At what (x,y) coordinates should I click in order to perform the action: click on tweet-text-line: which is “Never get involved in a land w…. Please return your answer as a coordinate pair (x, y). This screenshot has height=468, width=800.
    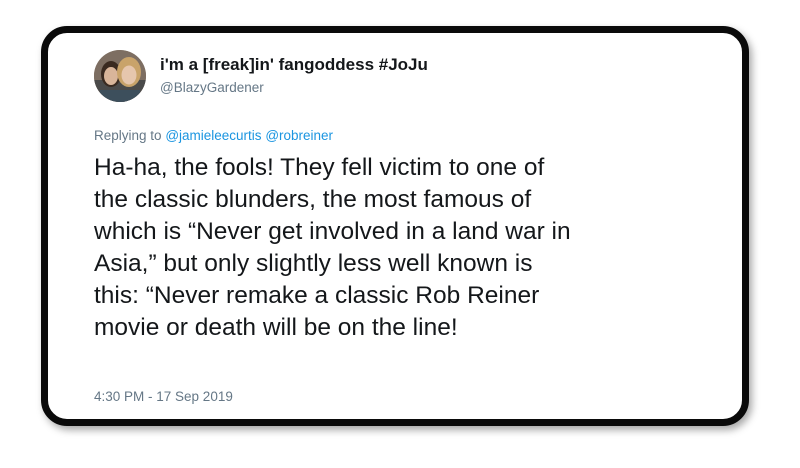
    Looking at the image, I should click on (332, 231).